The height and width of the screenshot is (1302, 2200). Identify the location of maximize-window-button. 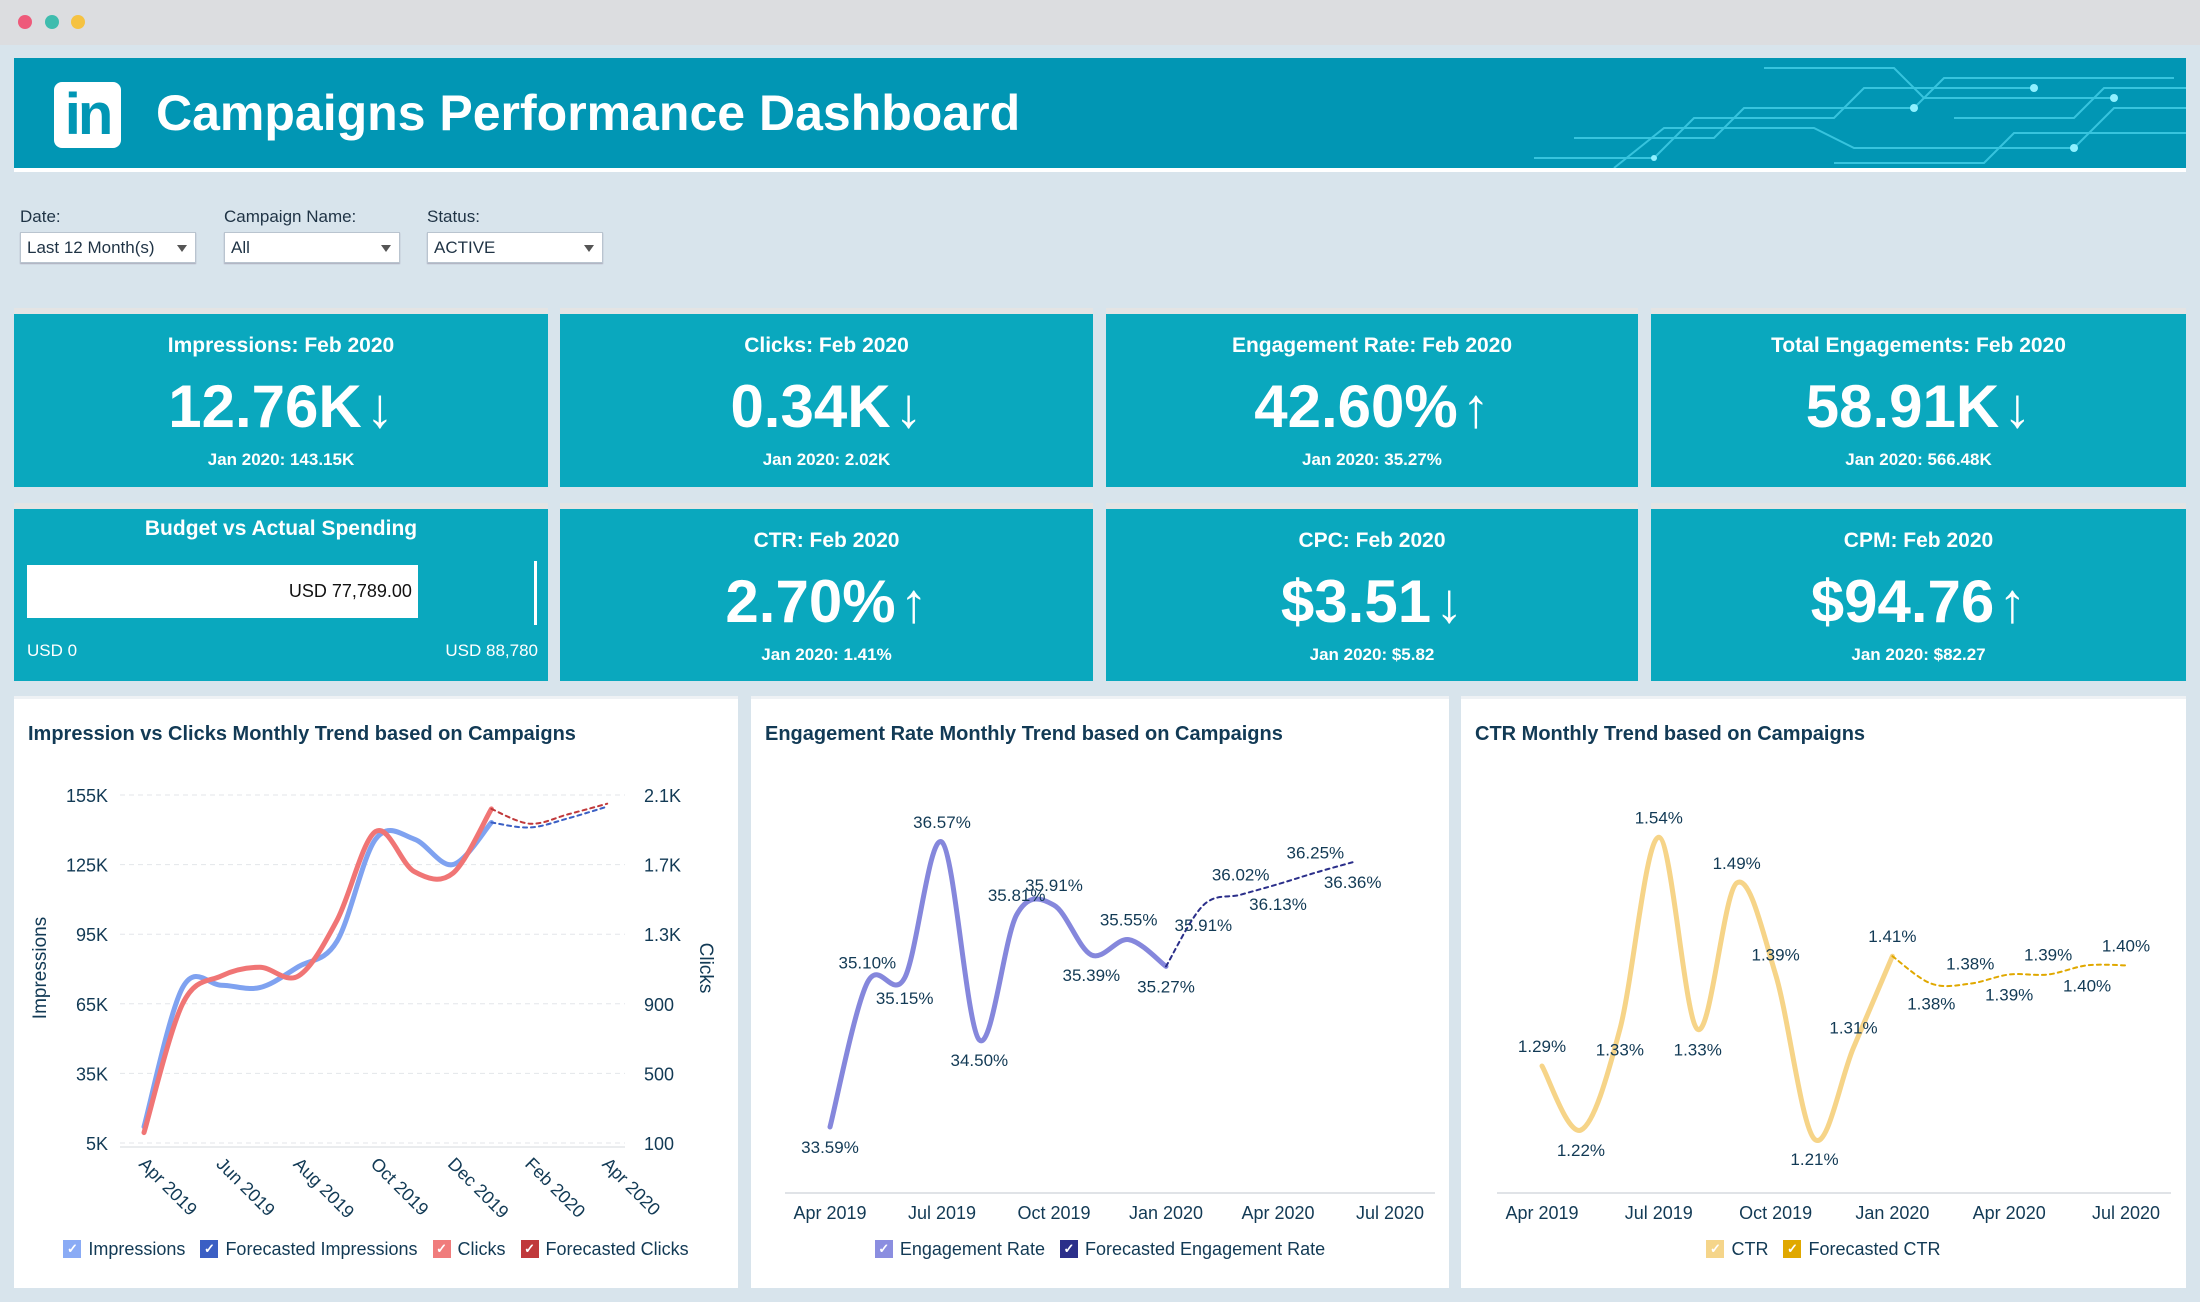
(78, 22).